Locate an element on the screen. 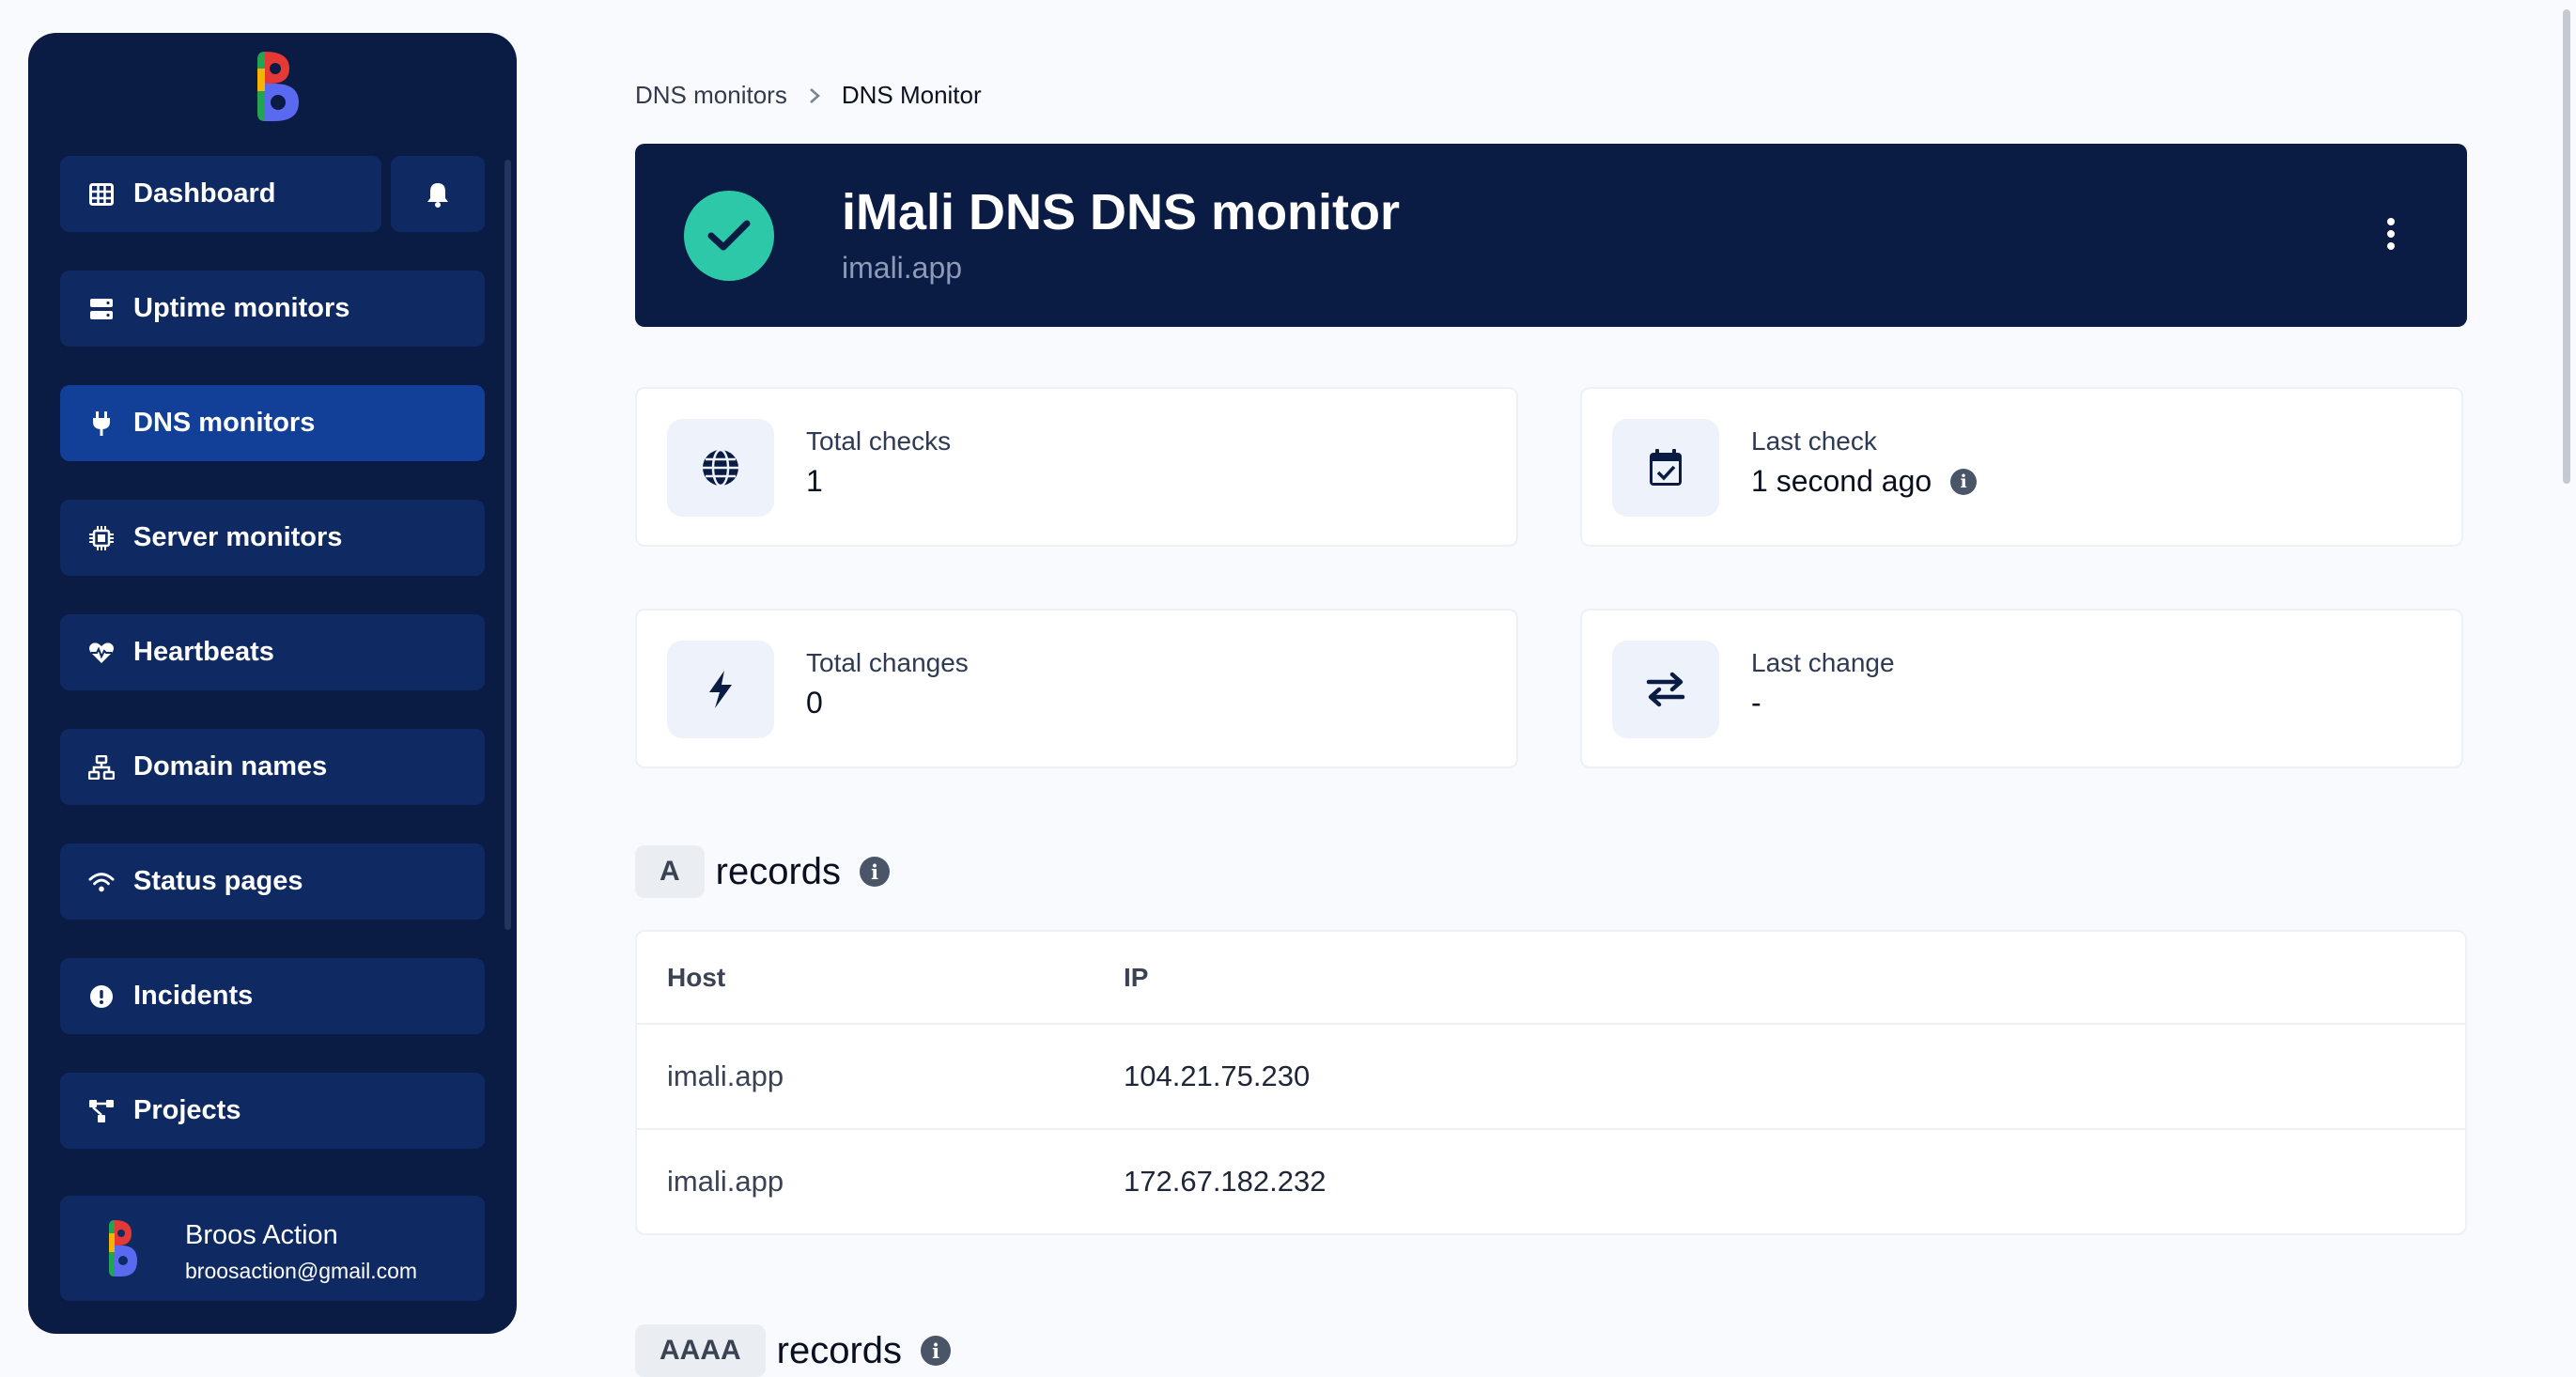  sidebar-item-server-monitors: Server monitors is located at coordinates (273, 538).